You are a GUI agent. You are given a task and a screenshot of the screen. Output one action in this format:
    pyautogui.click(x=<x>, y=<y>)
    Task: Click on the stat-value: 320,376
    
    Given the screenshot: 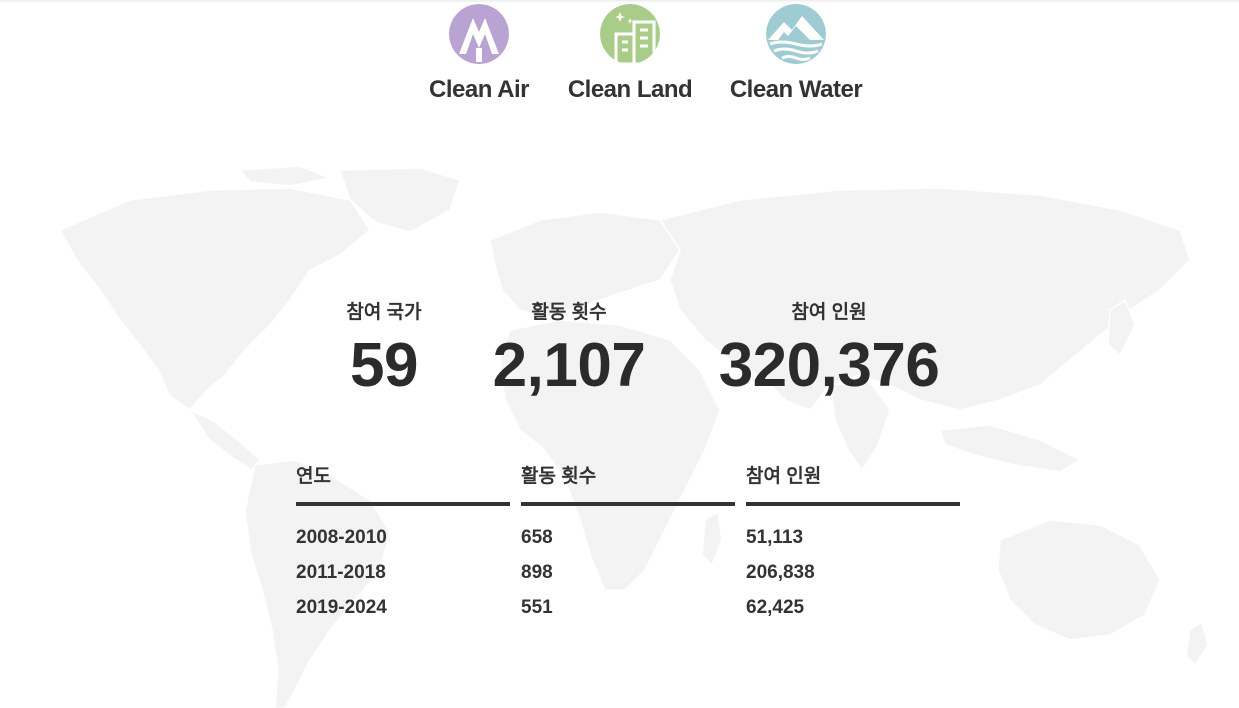 What is the action you would take?
    pyautogui.click(x=829, y=365)
    